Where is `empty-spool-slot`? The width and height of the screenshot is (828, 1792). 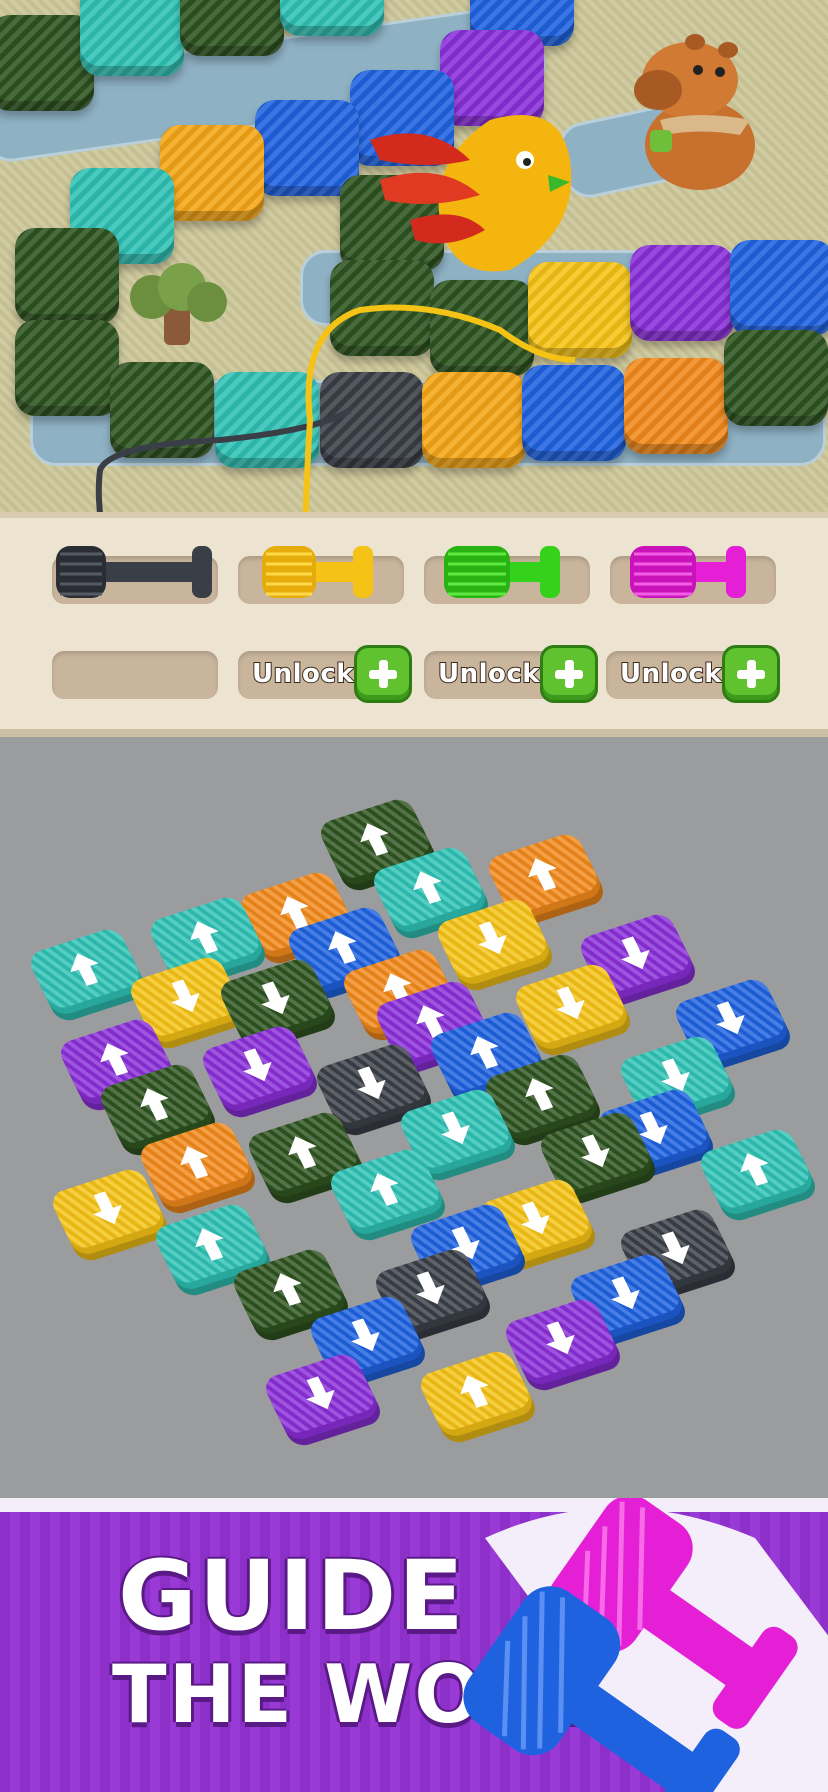 empty-spool-slot is located at coordinates (135, 675).